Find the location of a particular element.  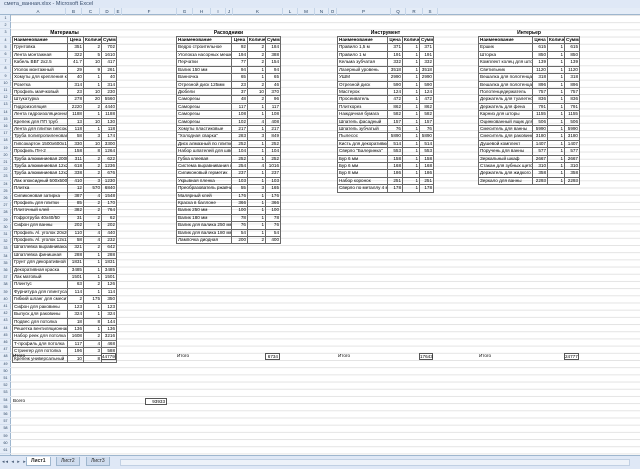

price-cell: 186 is located at coordinates (395, 173).